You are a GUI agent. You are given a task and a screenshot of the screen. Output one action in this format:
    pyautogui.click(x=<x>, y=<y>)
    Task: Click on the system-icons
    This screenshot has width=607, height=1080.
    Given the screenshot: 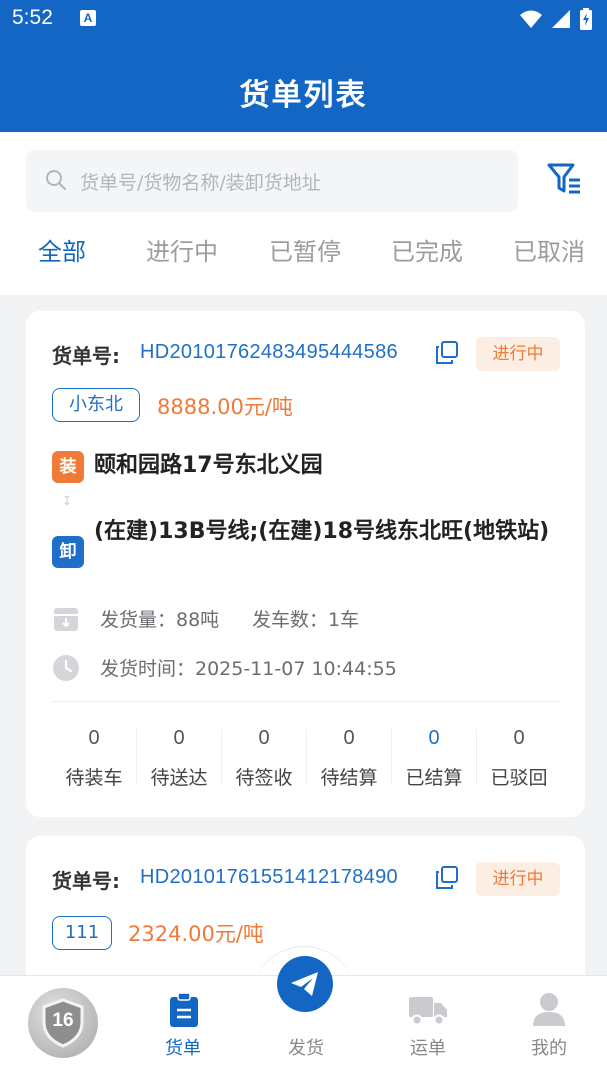 What is the action you would take?
    pyautogui.click(x=556, y=19)
    